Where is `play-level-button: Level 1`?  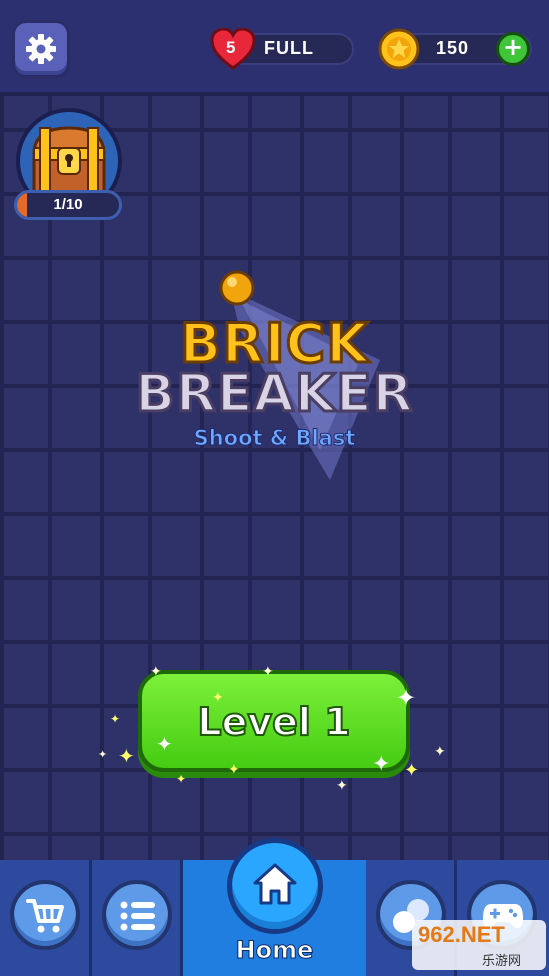
play-level-button: Level 1 is located at coordinates (274, 721).